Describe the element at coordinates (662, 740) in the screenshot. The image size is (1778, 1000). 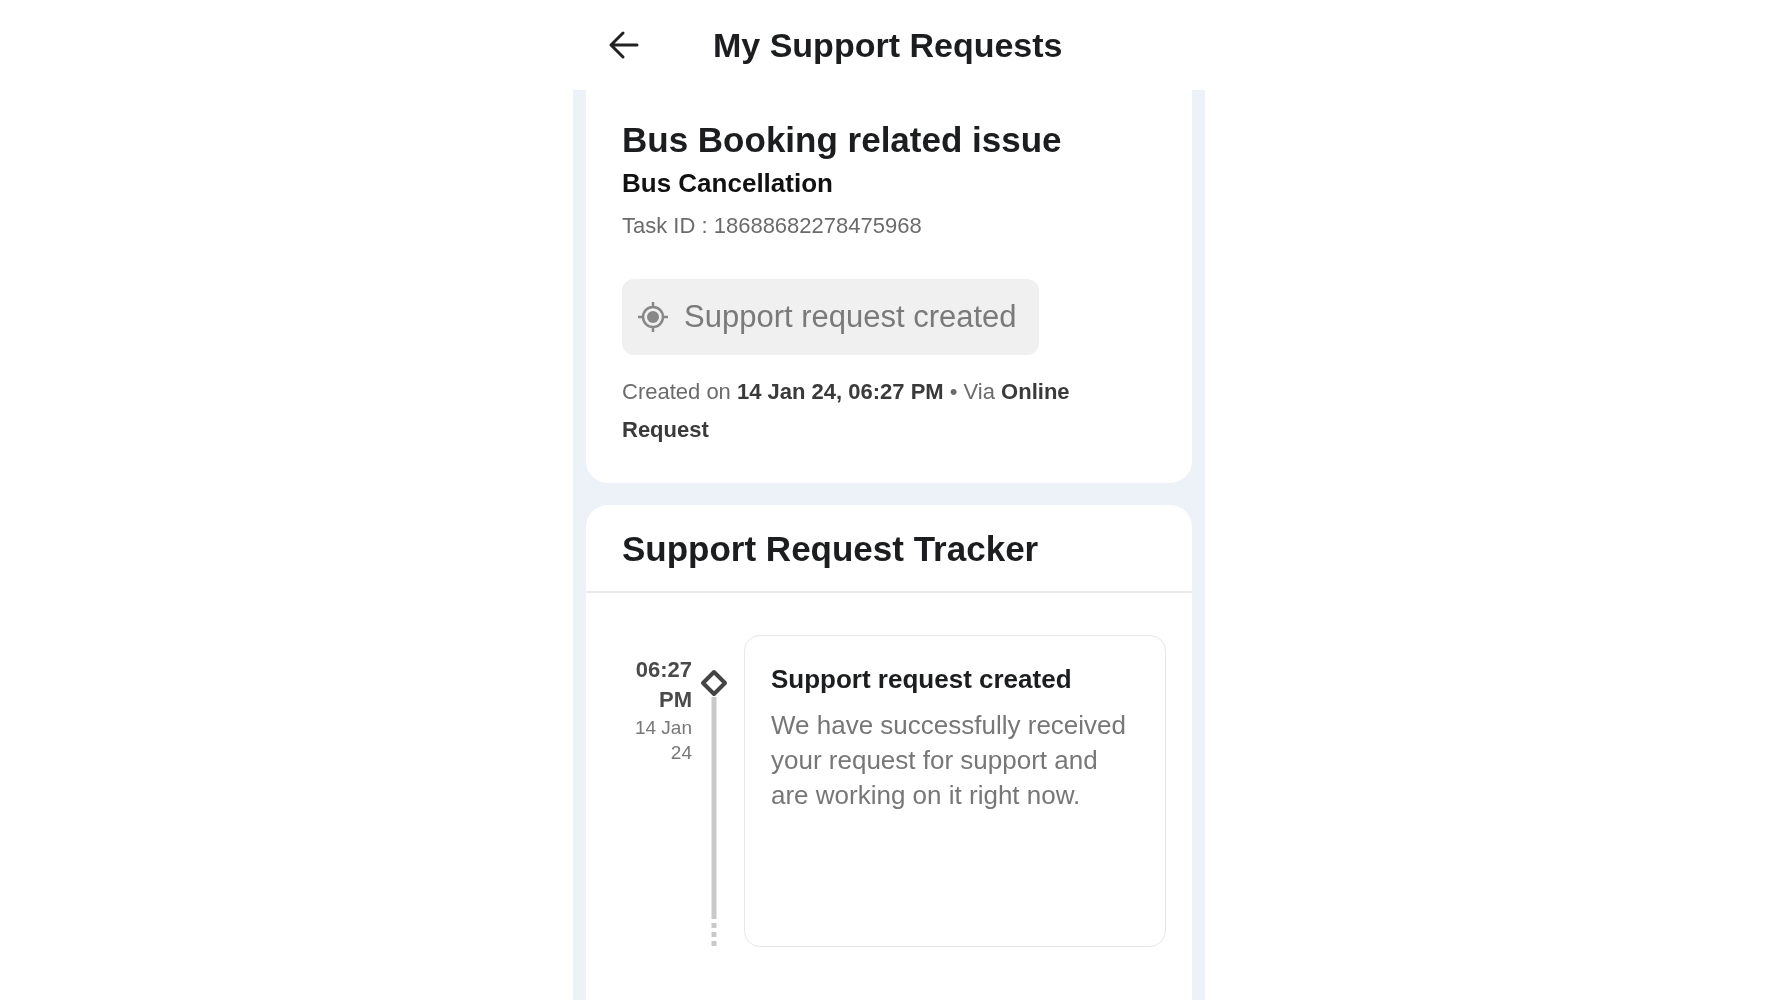
I see `event-date: 14 Jan 24` at that location.